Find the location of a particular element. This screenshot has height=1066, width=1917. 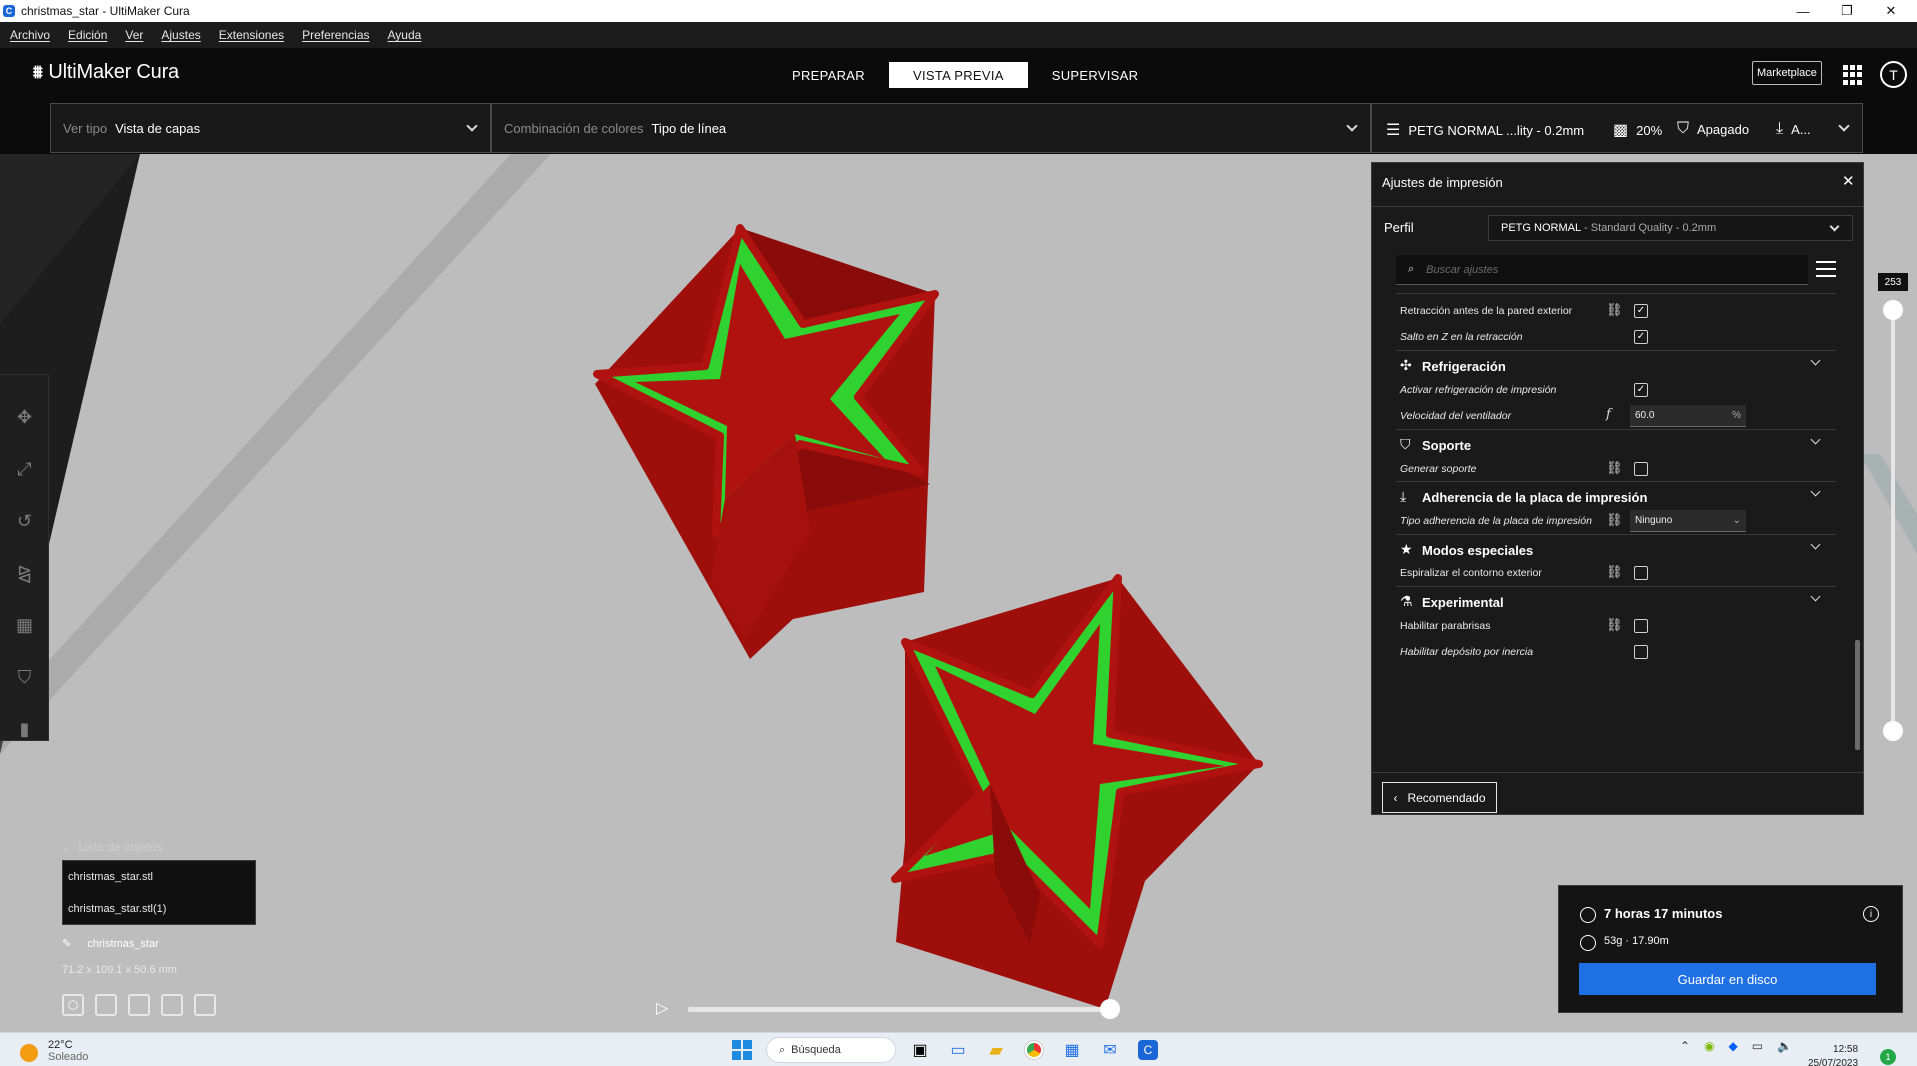

user-avatar: T is located at coordinates (1893, 74).